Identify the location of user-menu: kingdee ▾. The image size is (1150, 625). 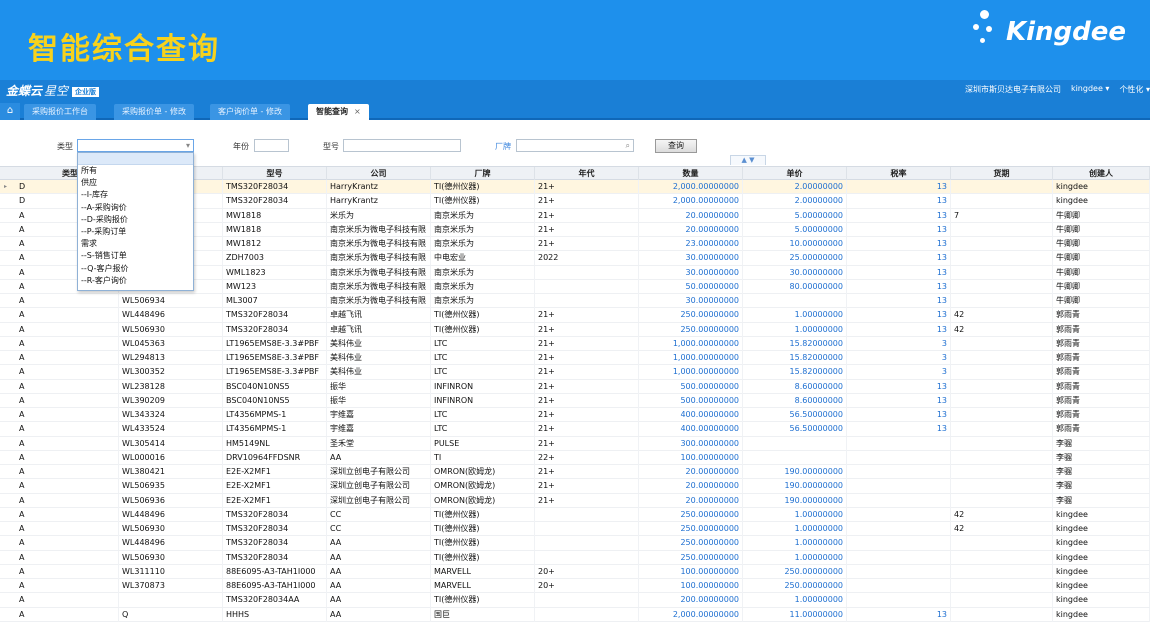
(1090, 89).